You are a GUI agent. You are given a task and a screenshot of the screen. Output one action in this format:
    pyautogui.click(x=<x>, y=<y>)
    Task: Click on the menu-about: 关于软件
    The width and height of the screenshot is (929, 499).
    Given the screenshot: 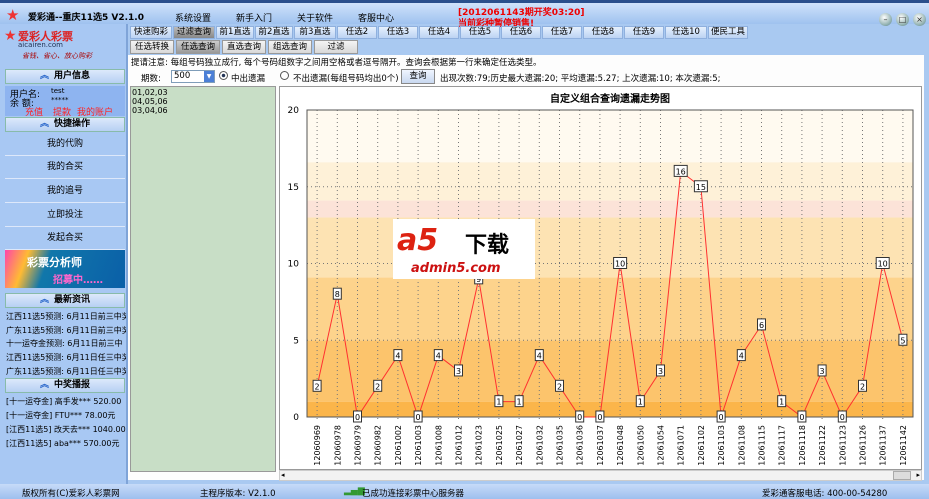 What is the action you would take?
    pyautogui.click(x=315, y=17)
    